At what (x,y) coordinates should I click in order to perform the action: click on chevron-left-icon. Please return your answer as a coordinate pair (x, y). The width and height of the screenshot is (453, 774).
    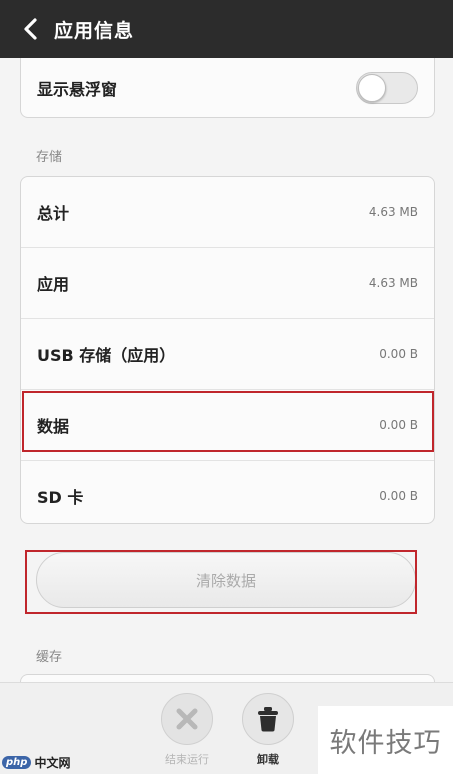
    Looking at the image, I should click on (30, 29).